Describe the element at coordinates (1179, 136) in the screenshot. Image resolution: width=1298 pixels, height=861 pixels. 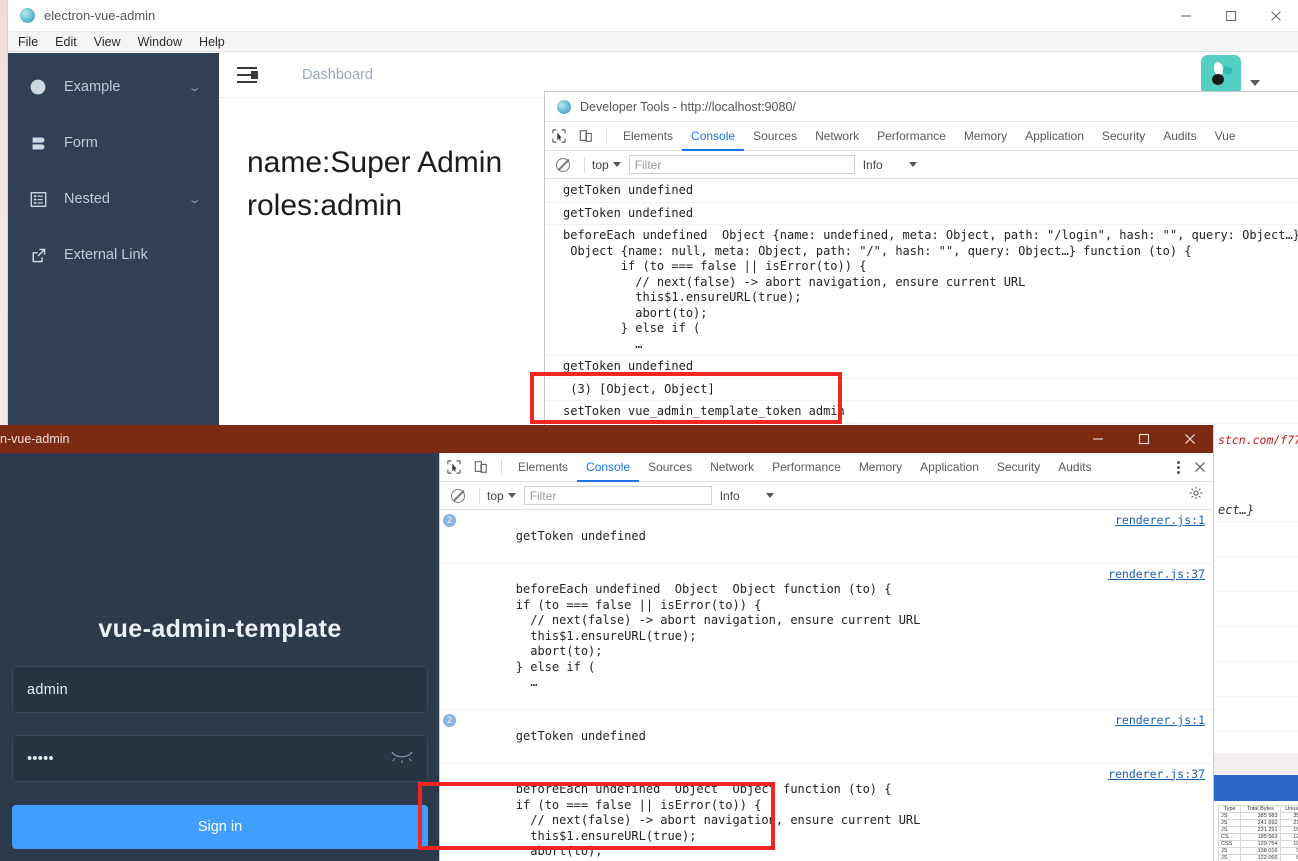
I see `devtools1-tab-audits: Audits` at that location.